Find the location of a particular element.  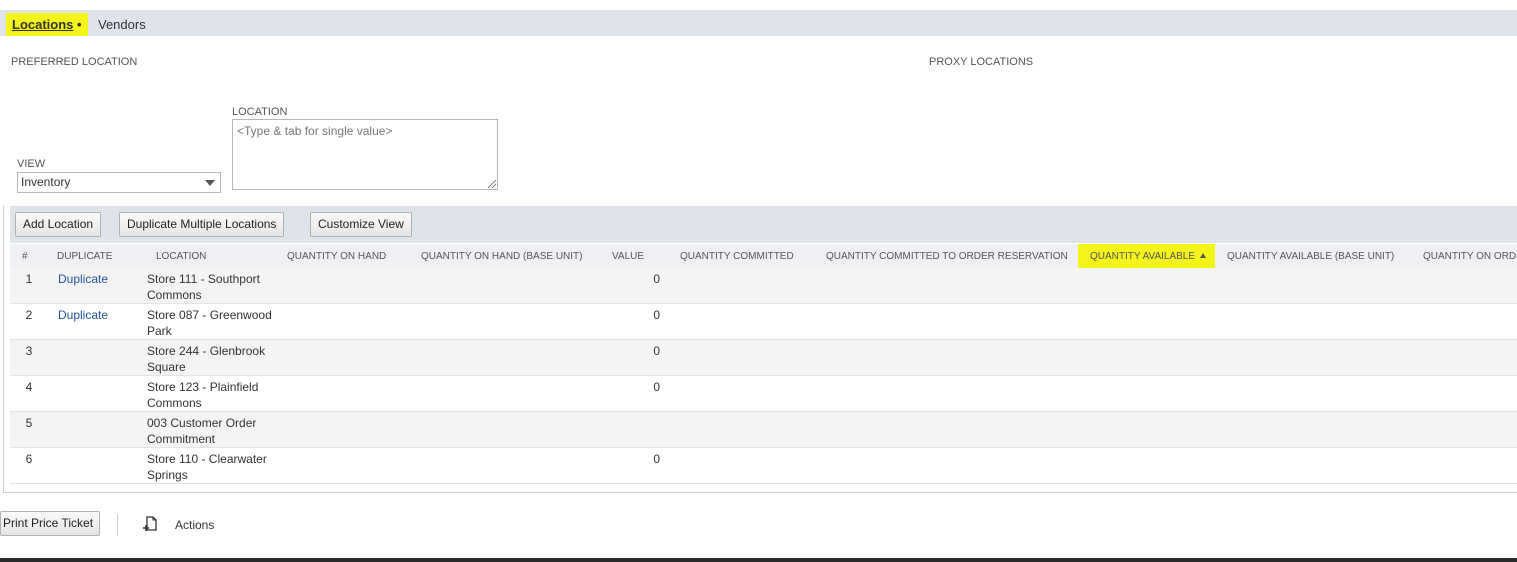

page-footer-bar is located at coordinates (758, 560).